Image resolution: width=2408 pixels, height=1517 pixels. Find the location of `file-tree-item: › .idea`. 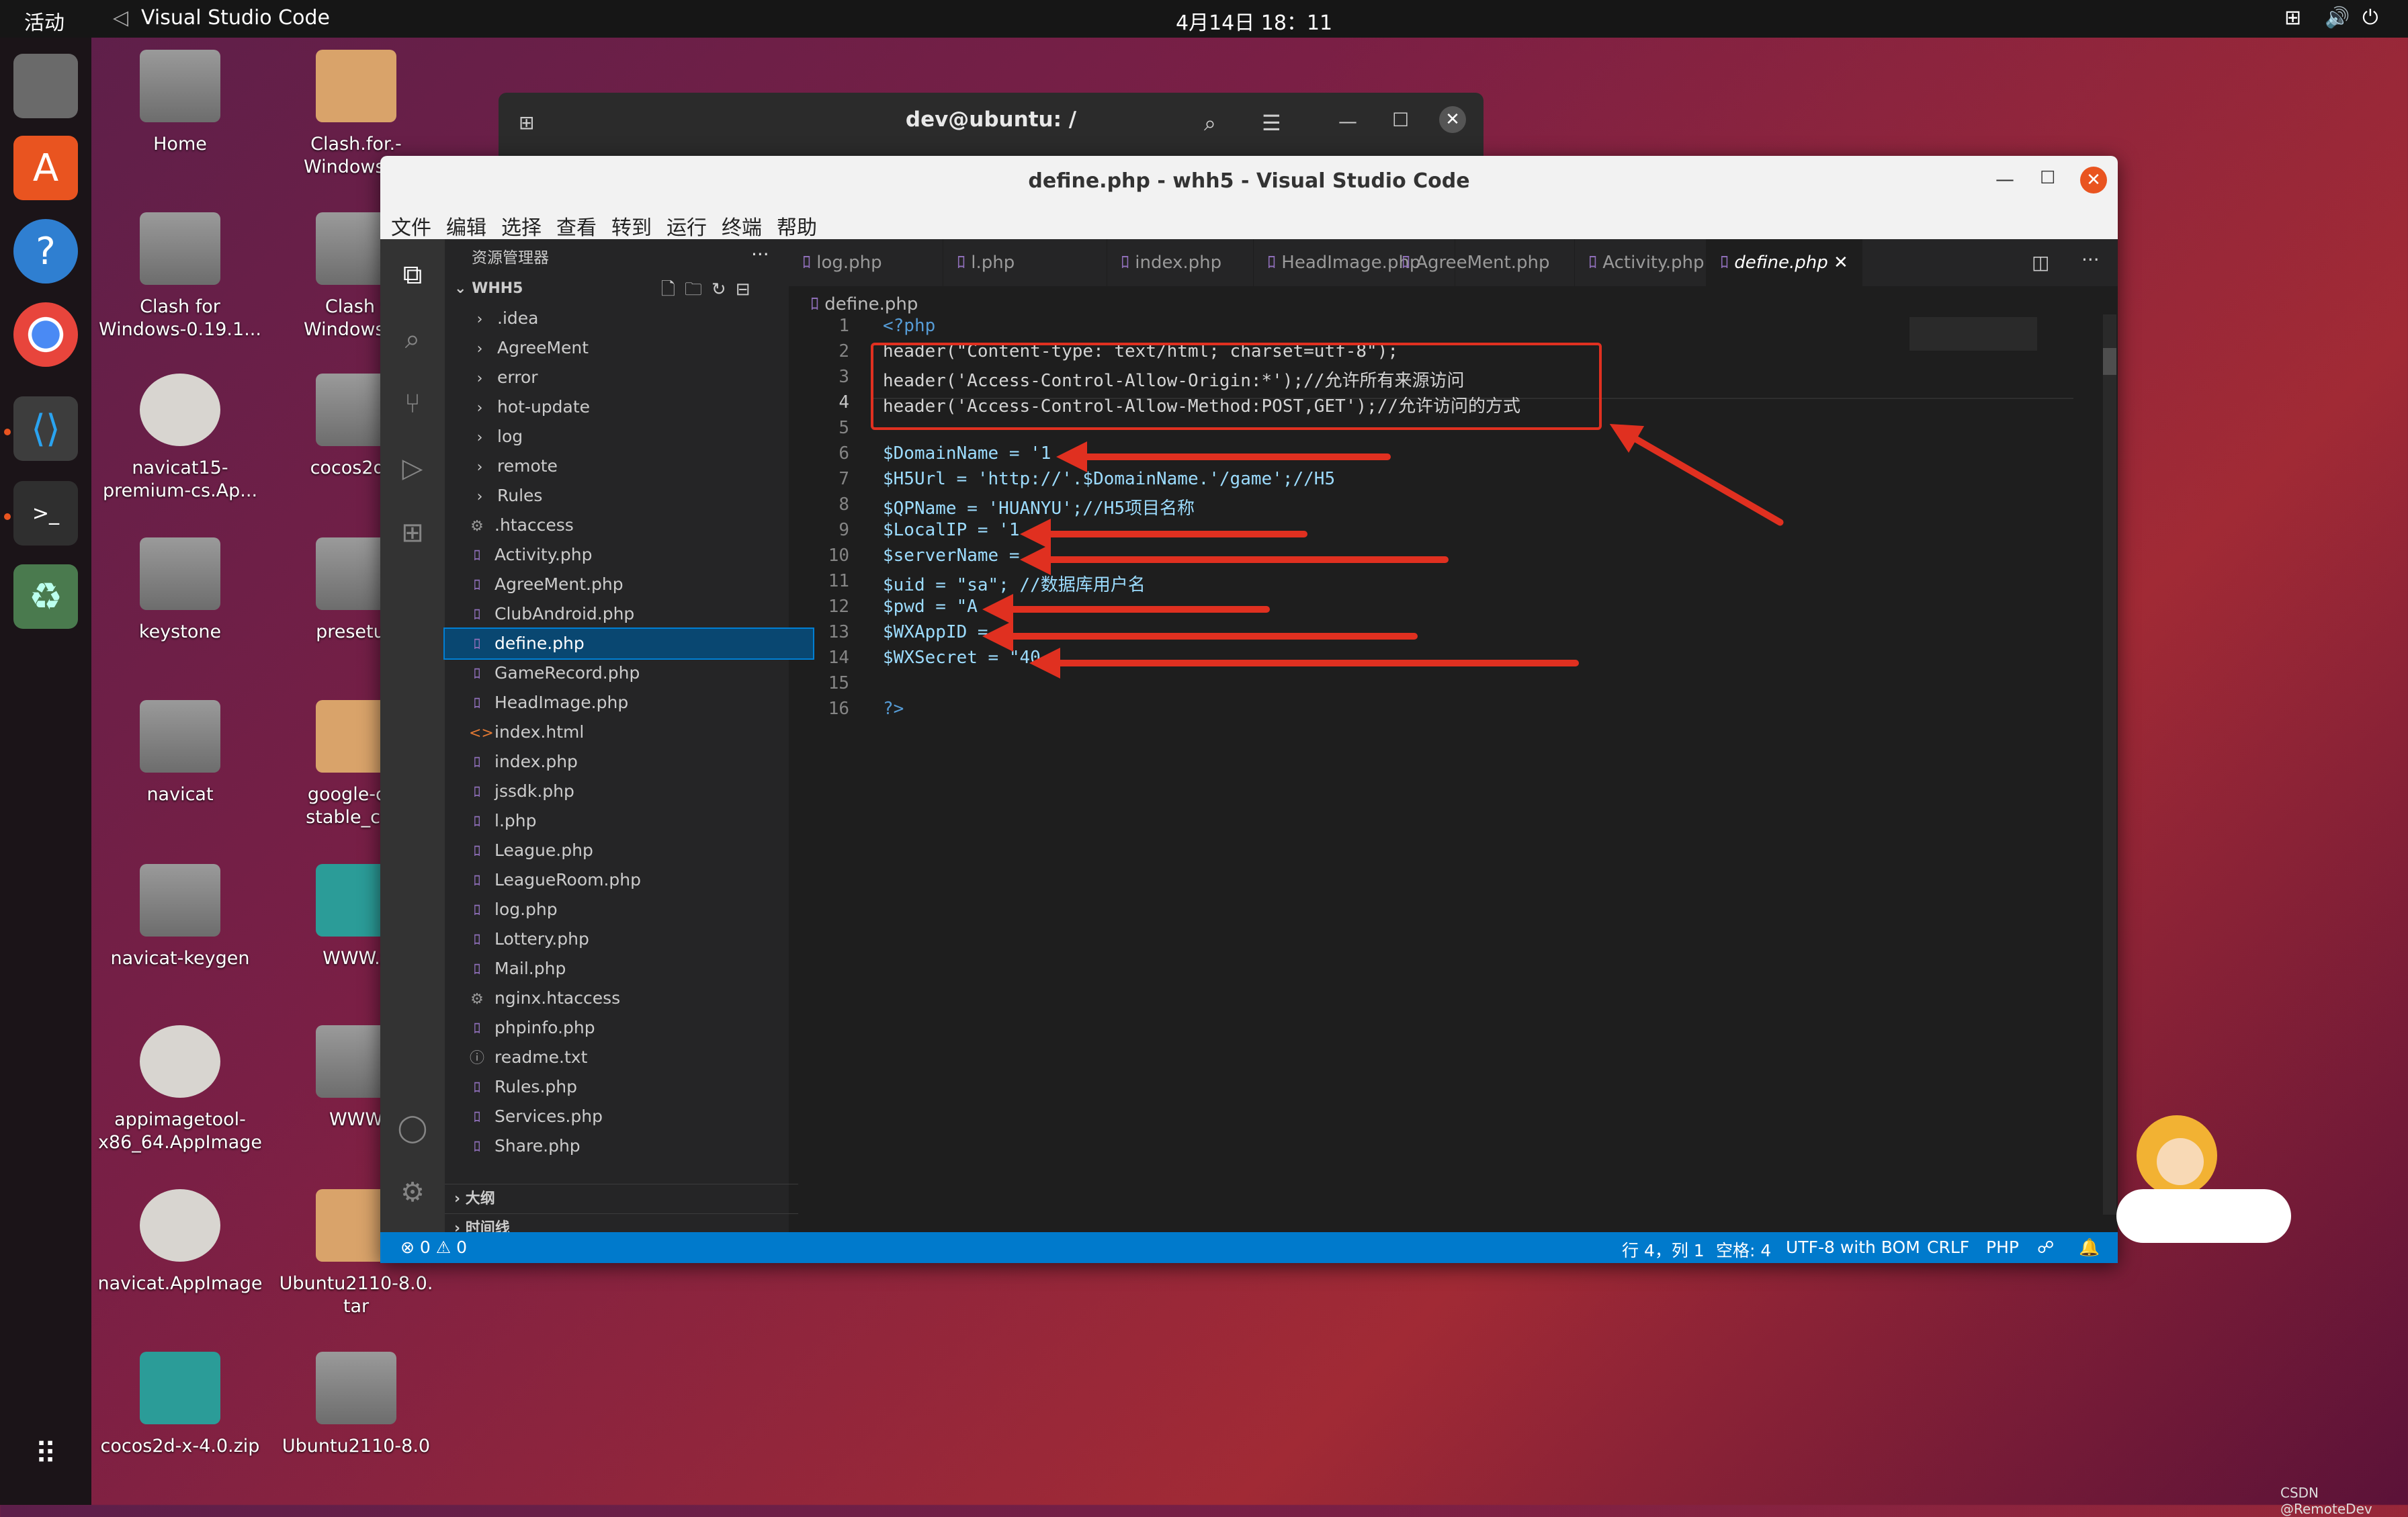

file-tree-item: › .idea is located at coordinates (630, 318).